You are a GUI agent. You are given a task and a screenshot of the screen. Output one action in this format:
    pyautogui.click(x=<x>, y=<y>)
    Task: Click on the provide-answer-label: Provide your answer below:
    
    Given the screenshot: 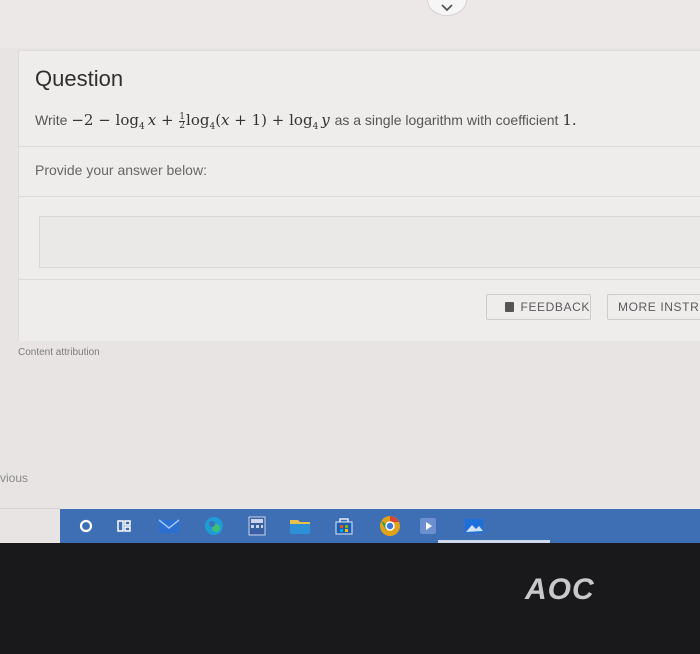 What is the action you would take?
    pyautogui.click(x=121, y=170)
    